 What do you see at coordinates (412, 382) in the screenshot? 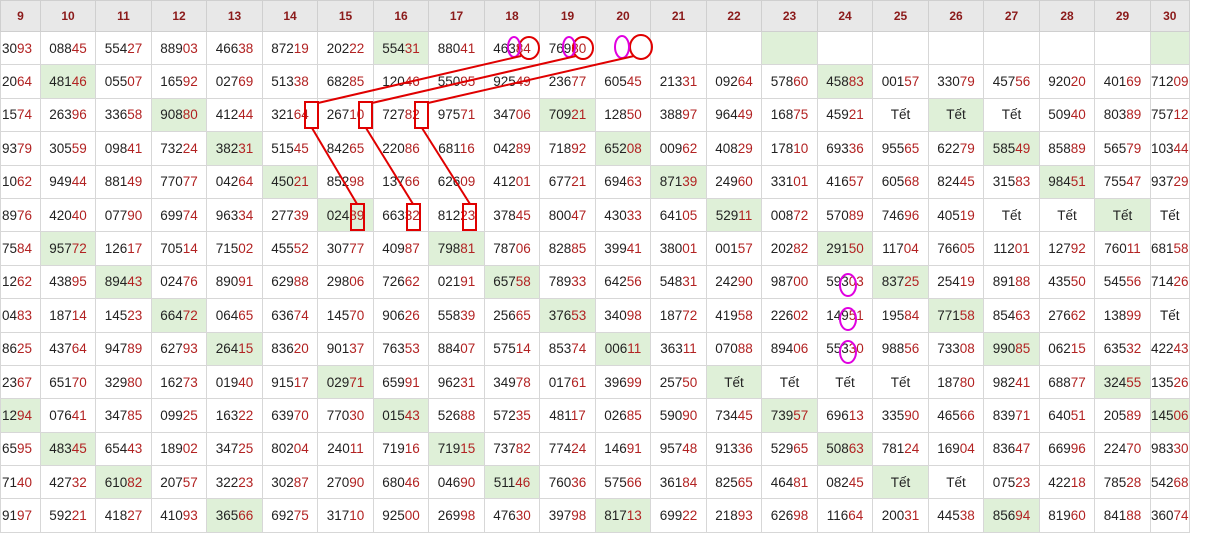
I see `number-tail: 91` at bounding box center [412, 382].